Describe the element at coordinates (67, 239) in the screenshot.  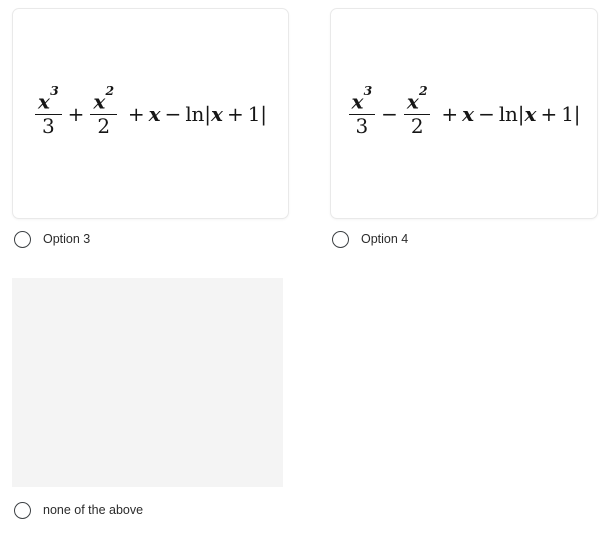
I see `choice-label-option-3: Option 3` at that location.